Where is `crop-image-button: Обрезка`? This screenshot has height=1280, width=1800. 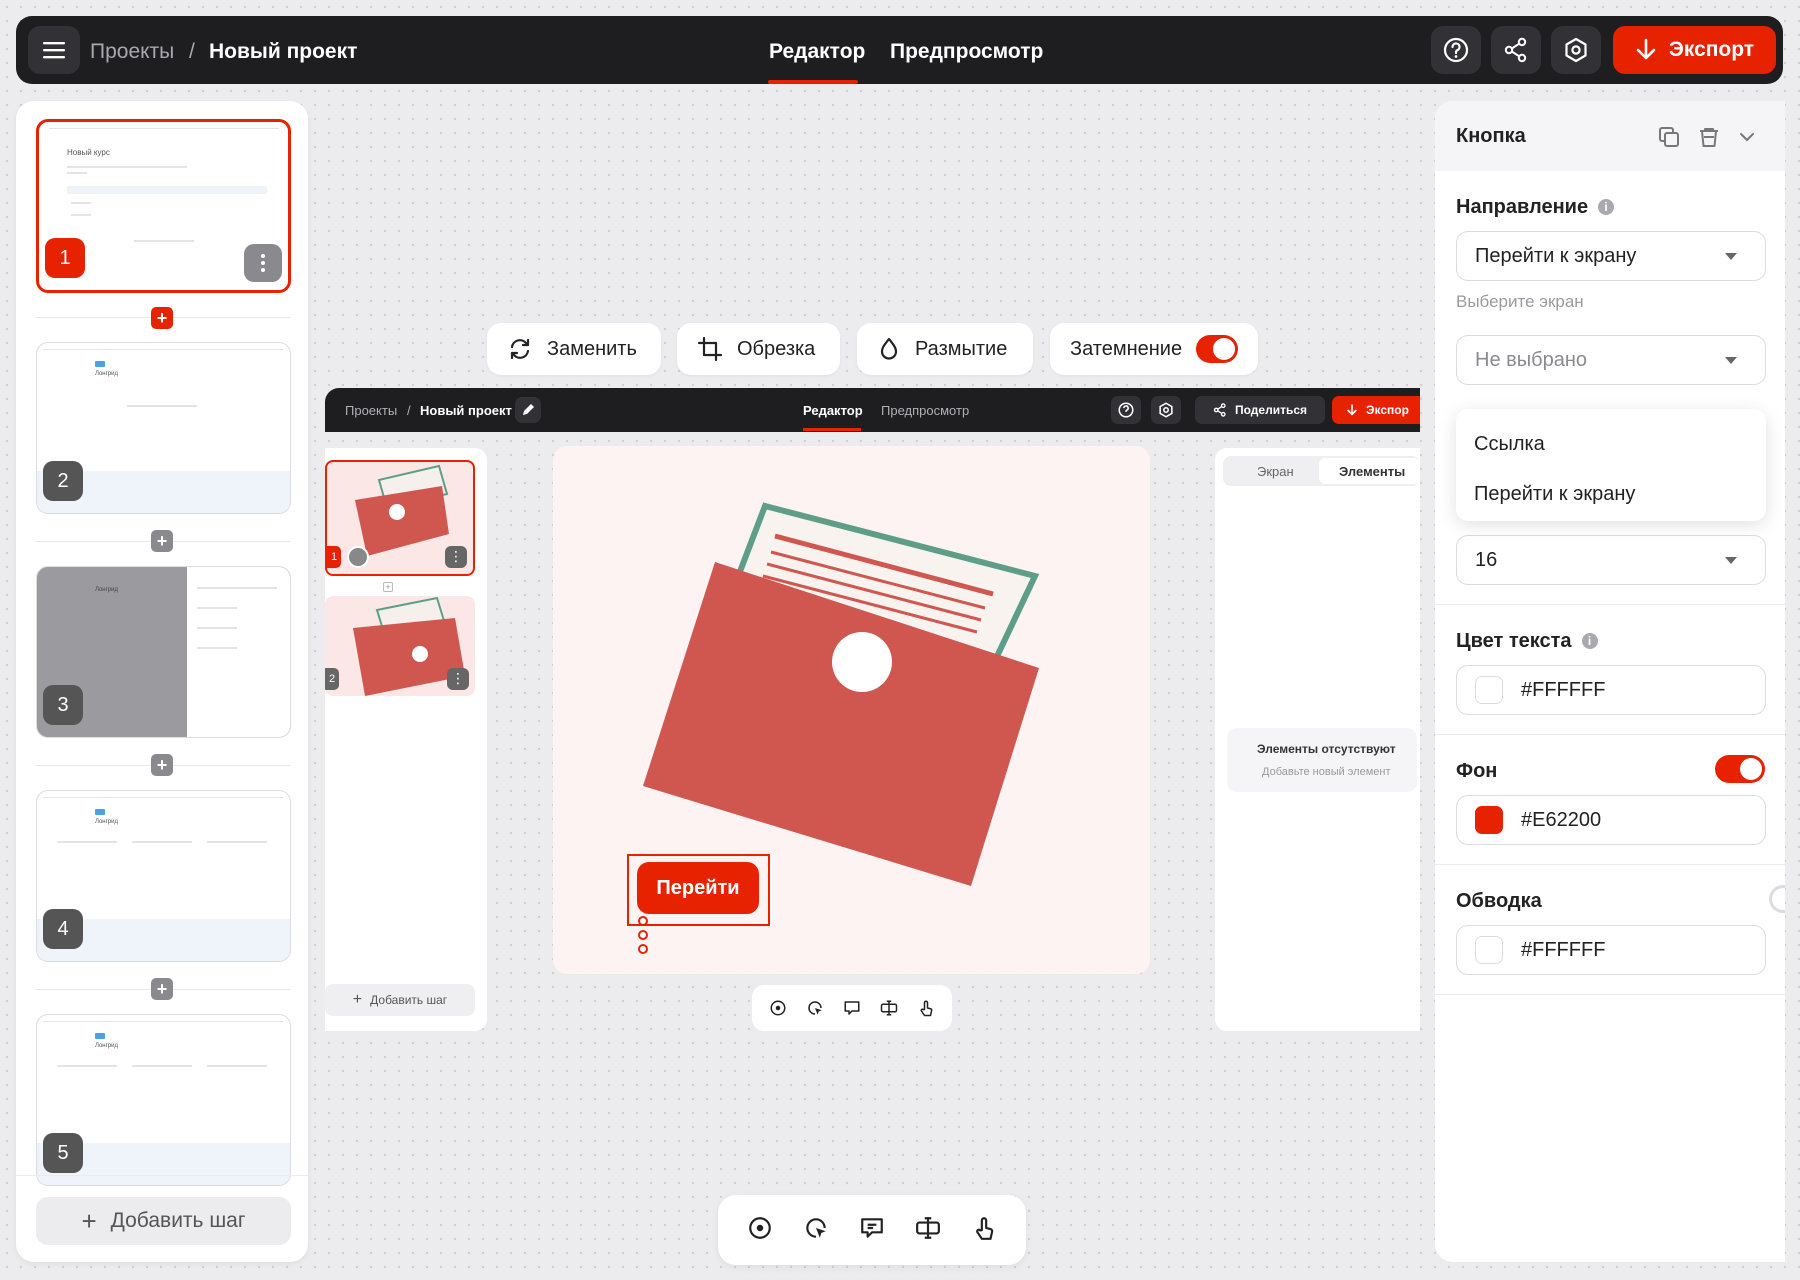 crop-image-button: Обрезка is located at coordinates (758, 349).